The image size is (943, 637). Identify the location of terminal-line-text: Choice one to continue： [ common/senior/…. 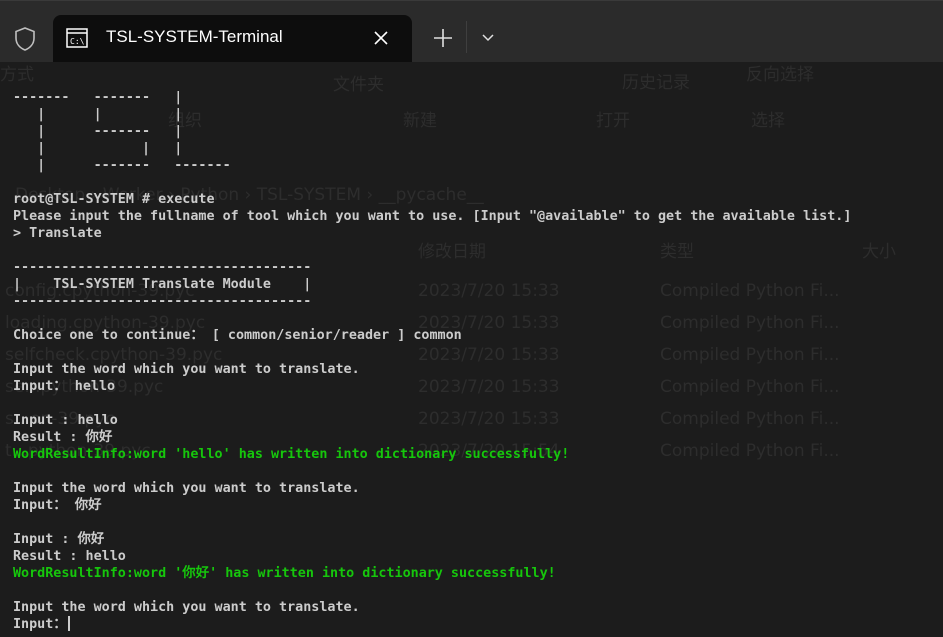
(237, 335).